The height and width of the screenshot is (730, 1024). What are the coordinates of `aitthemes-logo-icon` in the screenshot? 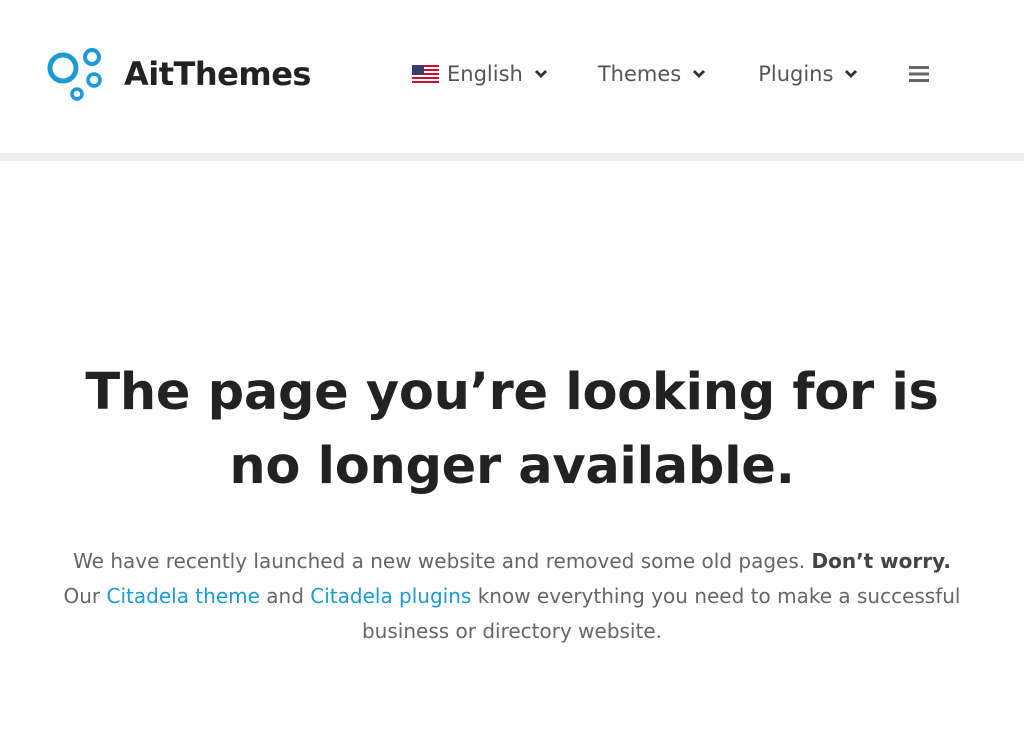 It's located at (74, 74).